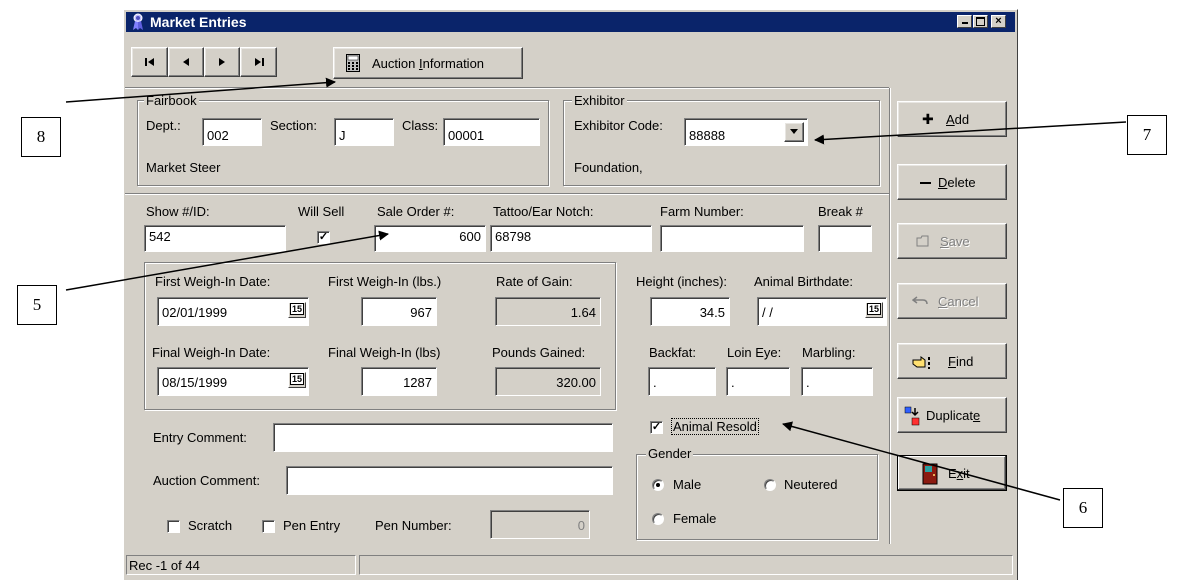 Image resolution: width=1177 pixels, height=580 pixels. I want to click on callout-7-arrow, so click(970, 133).